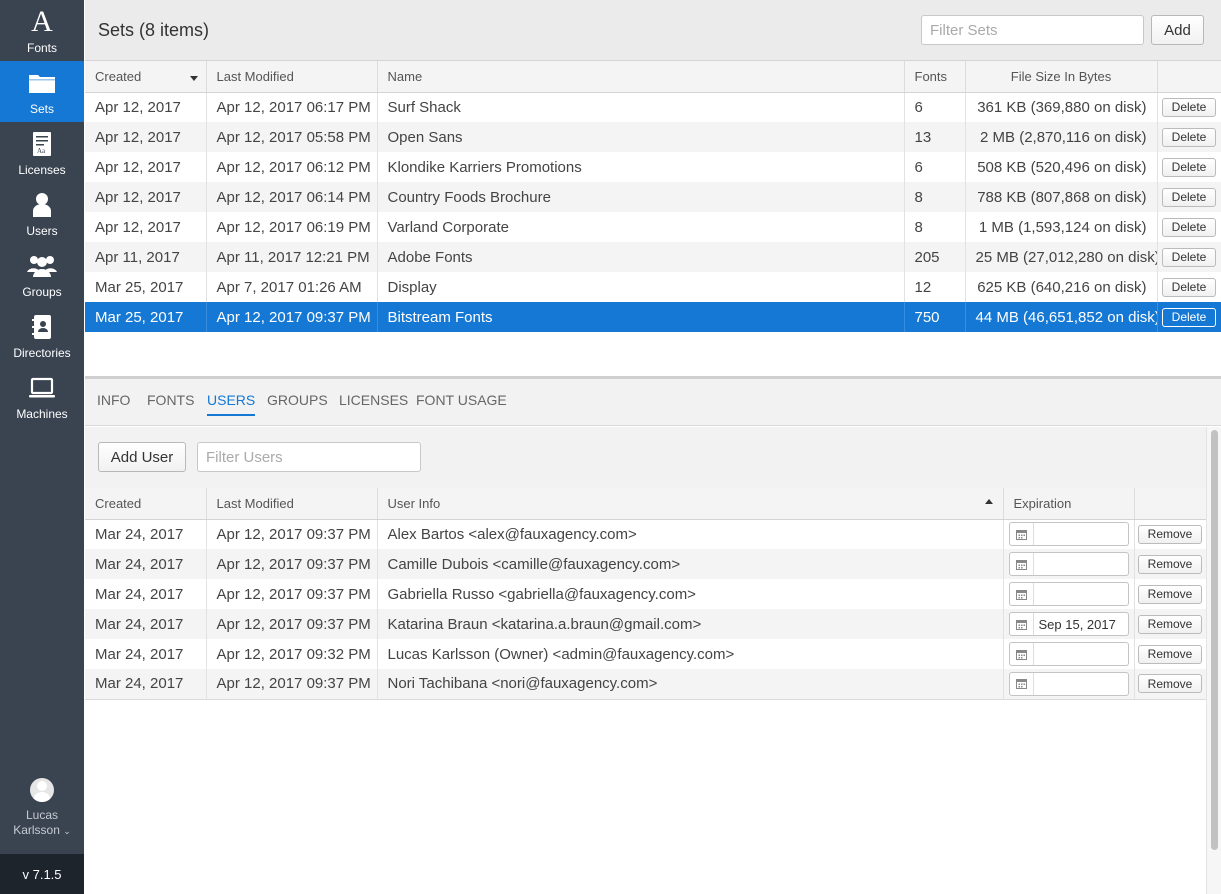 This screenshot has width=1221, height=894. Describe the element at coordinates (641, 77) in the screenshot. I see `column-header-name: Name` at that location.